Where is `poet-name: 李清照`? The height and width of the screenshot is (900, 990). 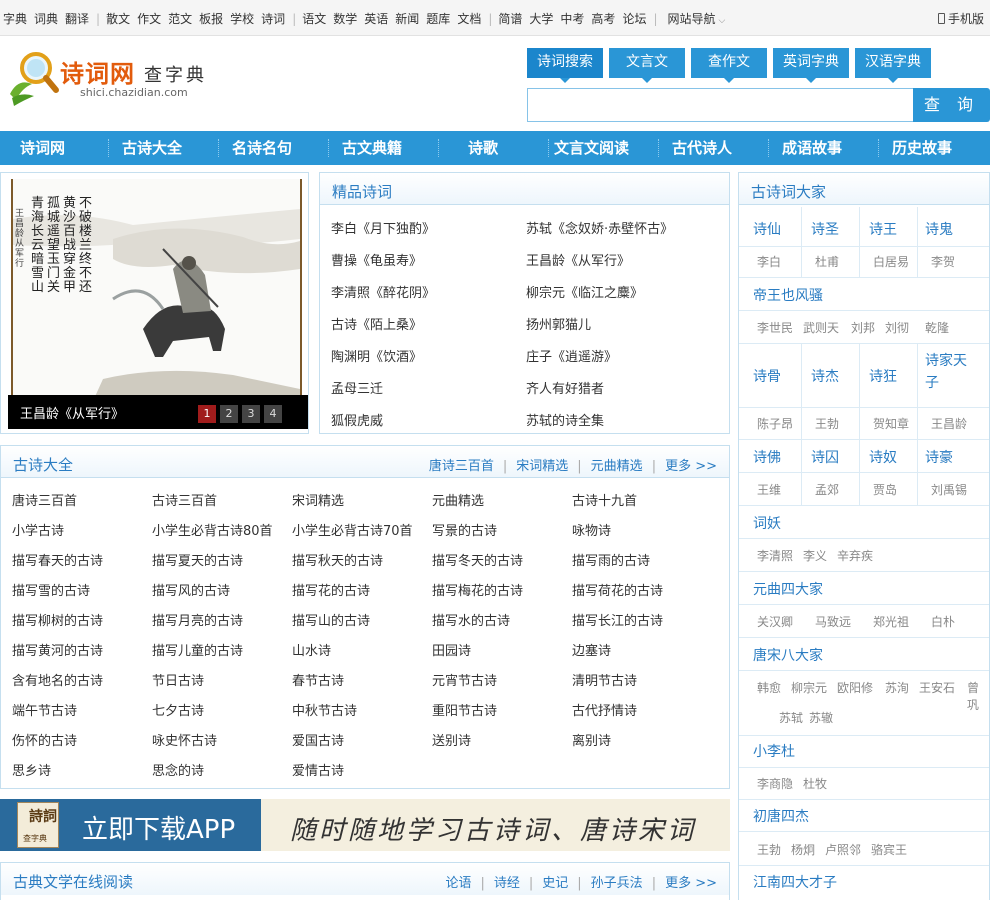 poet-name: 李清照 is located at coordinates (775, 555).